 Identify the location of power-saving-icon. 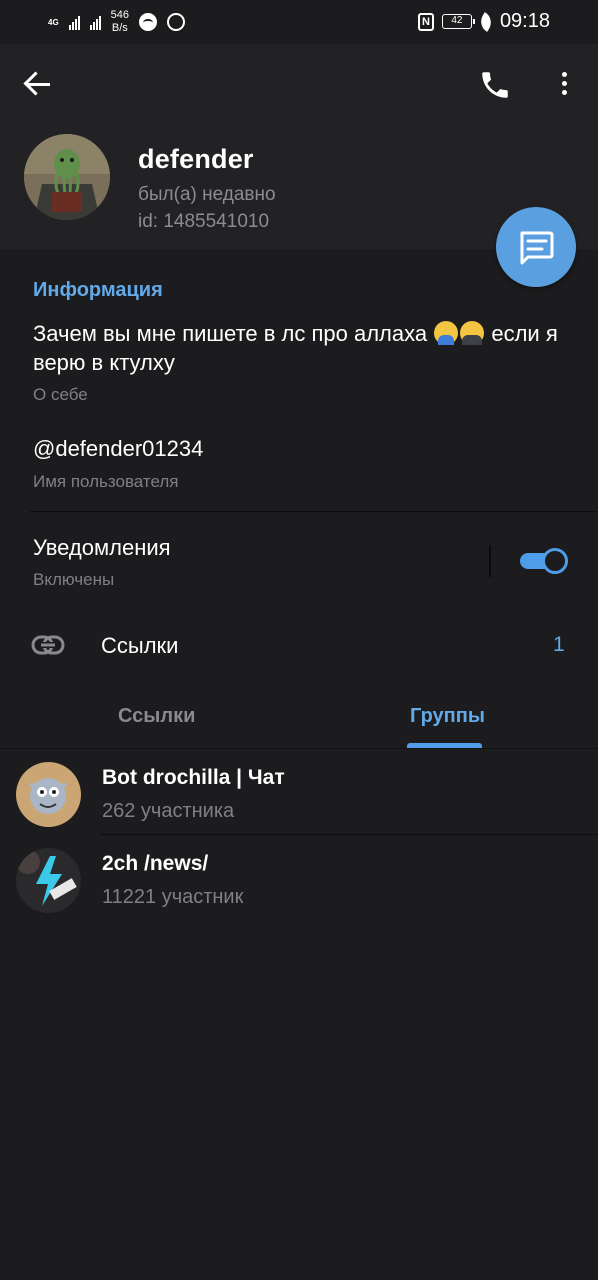
(486, 21).